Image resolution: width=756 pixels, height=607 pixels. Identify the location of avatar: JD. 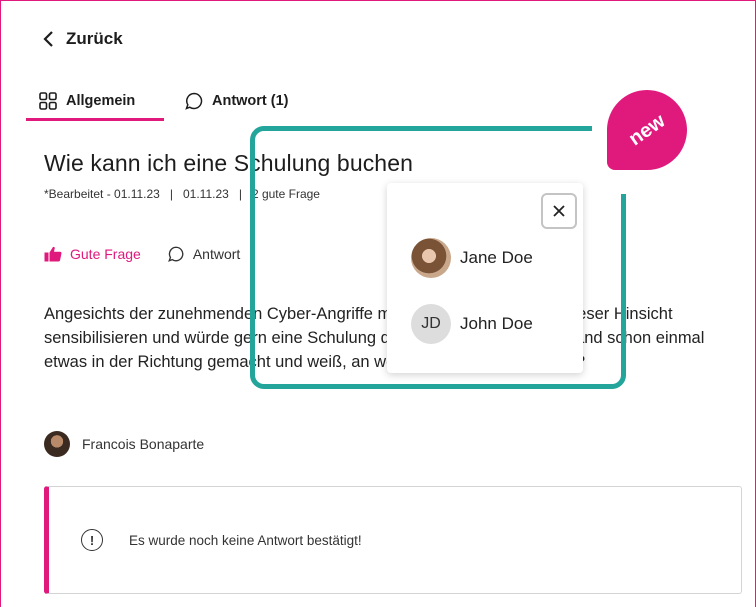
(431, 324).